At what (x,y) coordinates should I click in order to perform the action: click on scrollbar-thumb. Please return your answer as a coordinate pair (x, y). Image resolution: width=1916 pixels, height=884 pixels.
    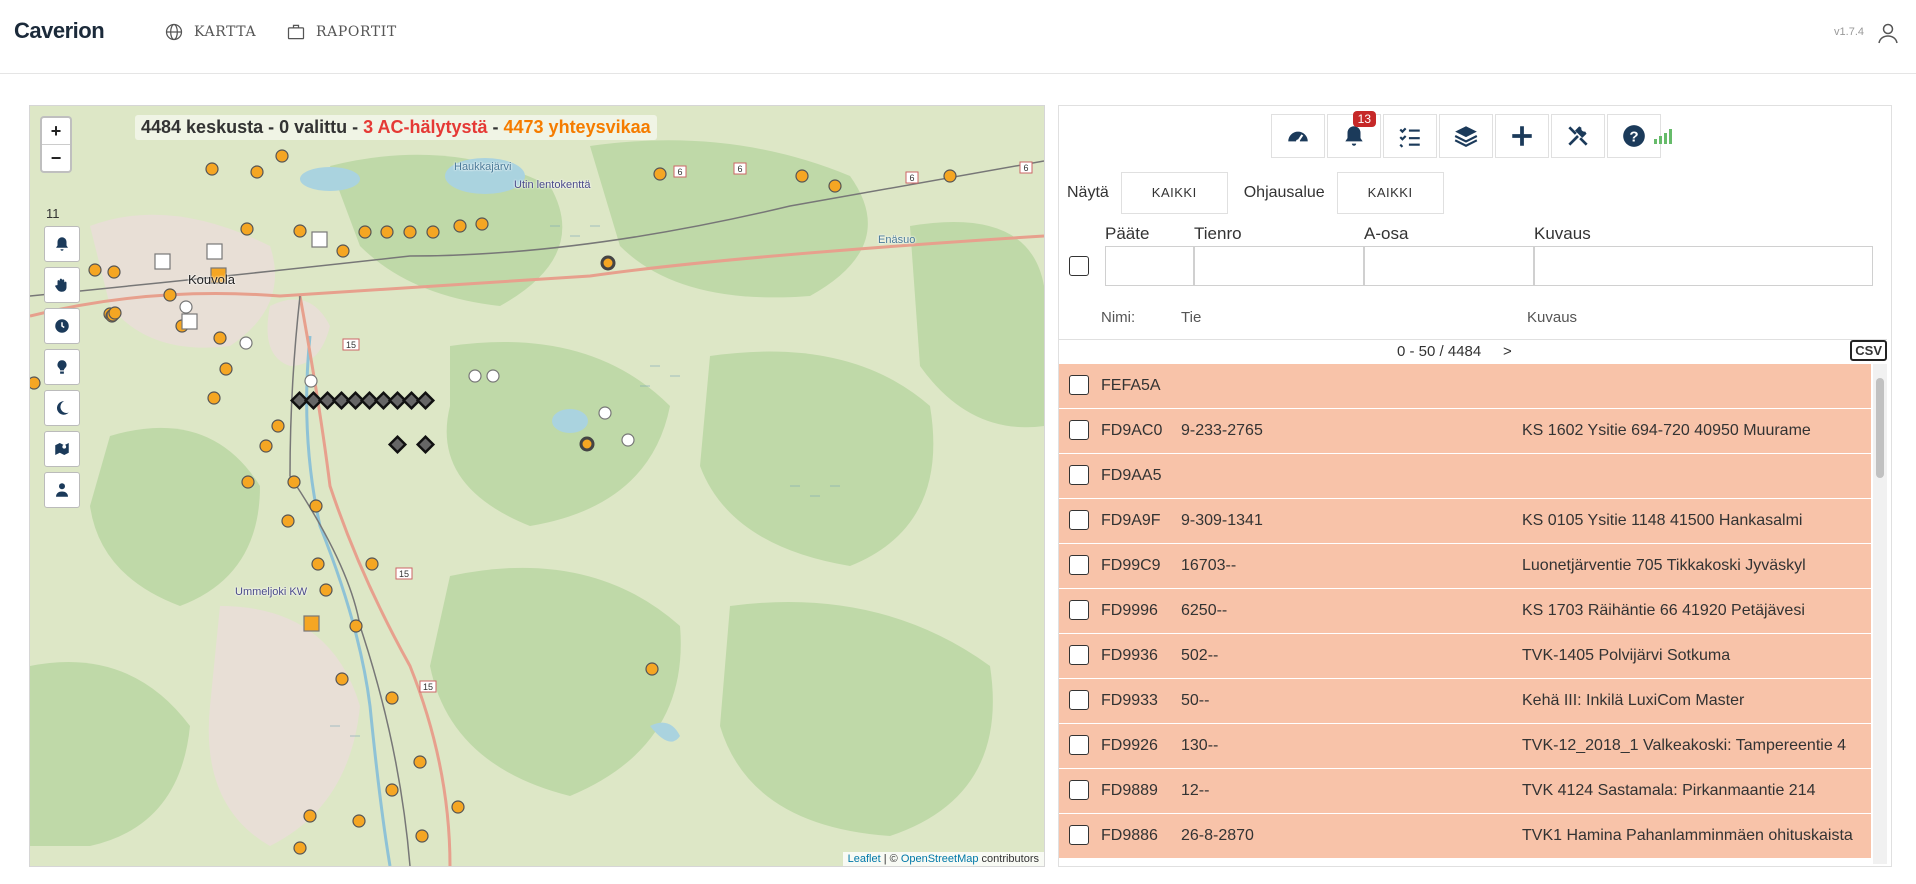
    Looking at the image, I should click on (1880, 428).